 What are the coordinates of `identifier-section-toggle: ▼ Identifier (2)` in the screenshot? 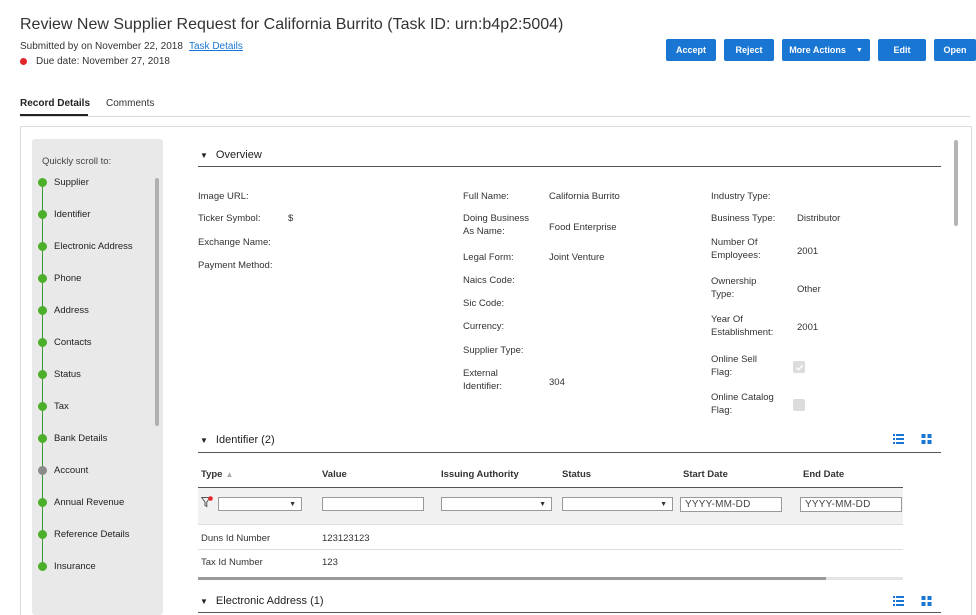 It's located at (237, 440).